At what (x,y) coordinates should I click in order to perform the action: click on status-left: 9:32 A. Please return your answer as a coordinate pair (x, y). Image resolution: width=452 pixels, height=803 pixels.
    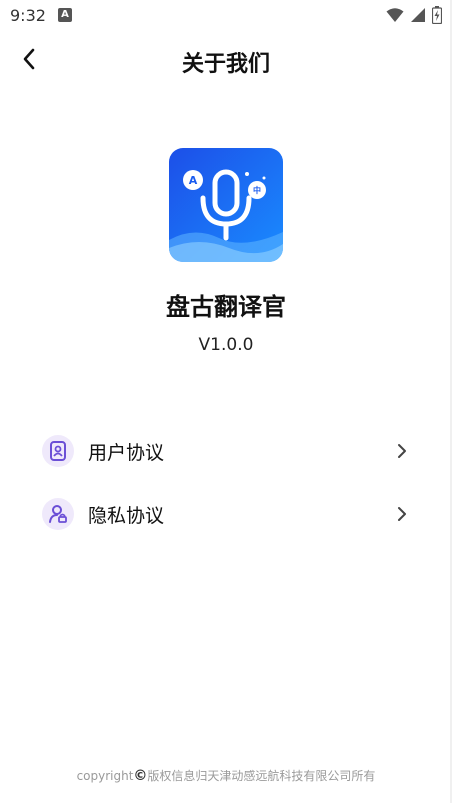
    Looking at the image, I should click on (41, 15).